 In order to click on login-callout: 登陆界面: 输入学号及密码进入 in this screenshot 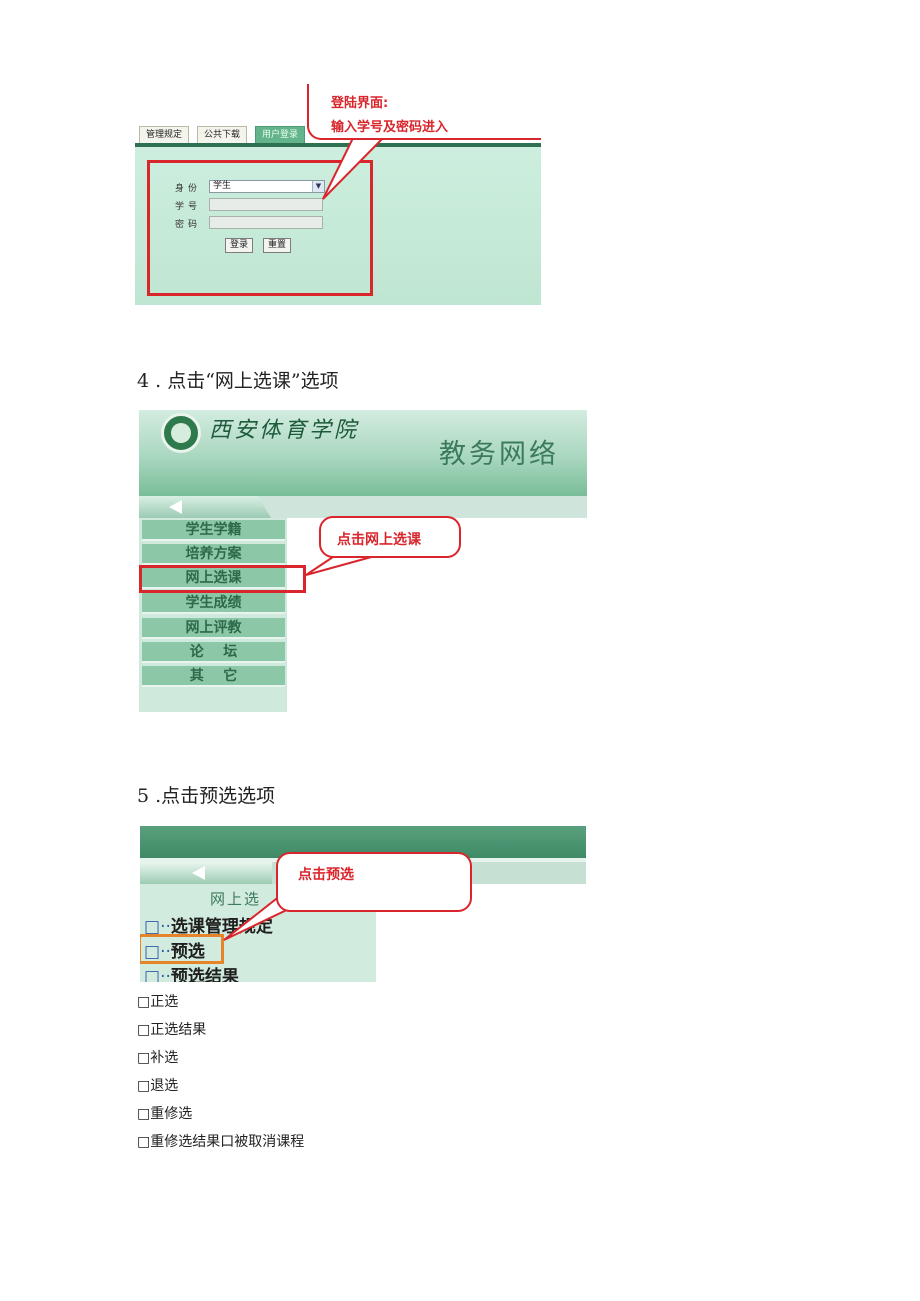, I will do `click(424, 112)`.